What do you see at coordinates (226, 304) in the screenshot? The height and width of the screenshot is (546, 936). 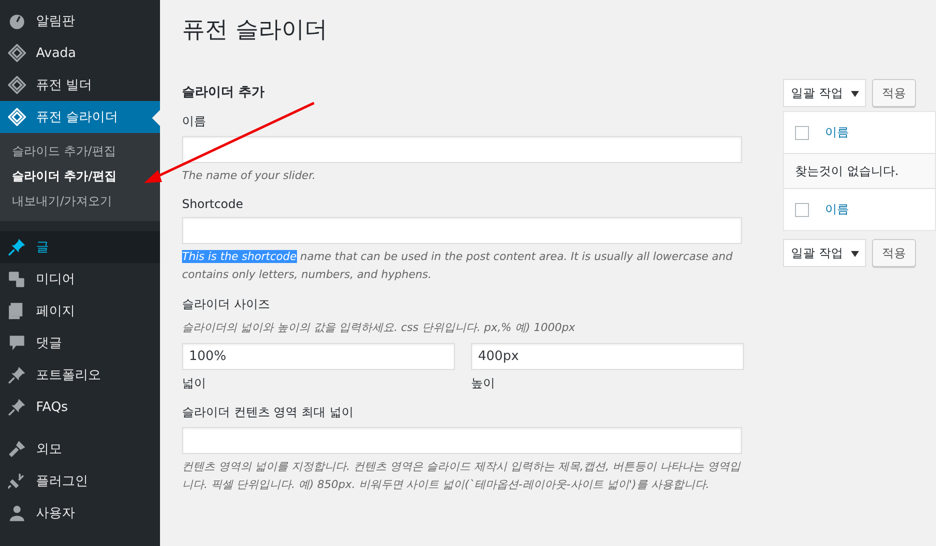 I see `field-label: 슬라이더 사이즈` at bounding box center [226, 304].